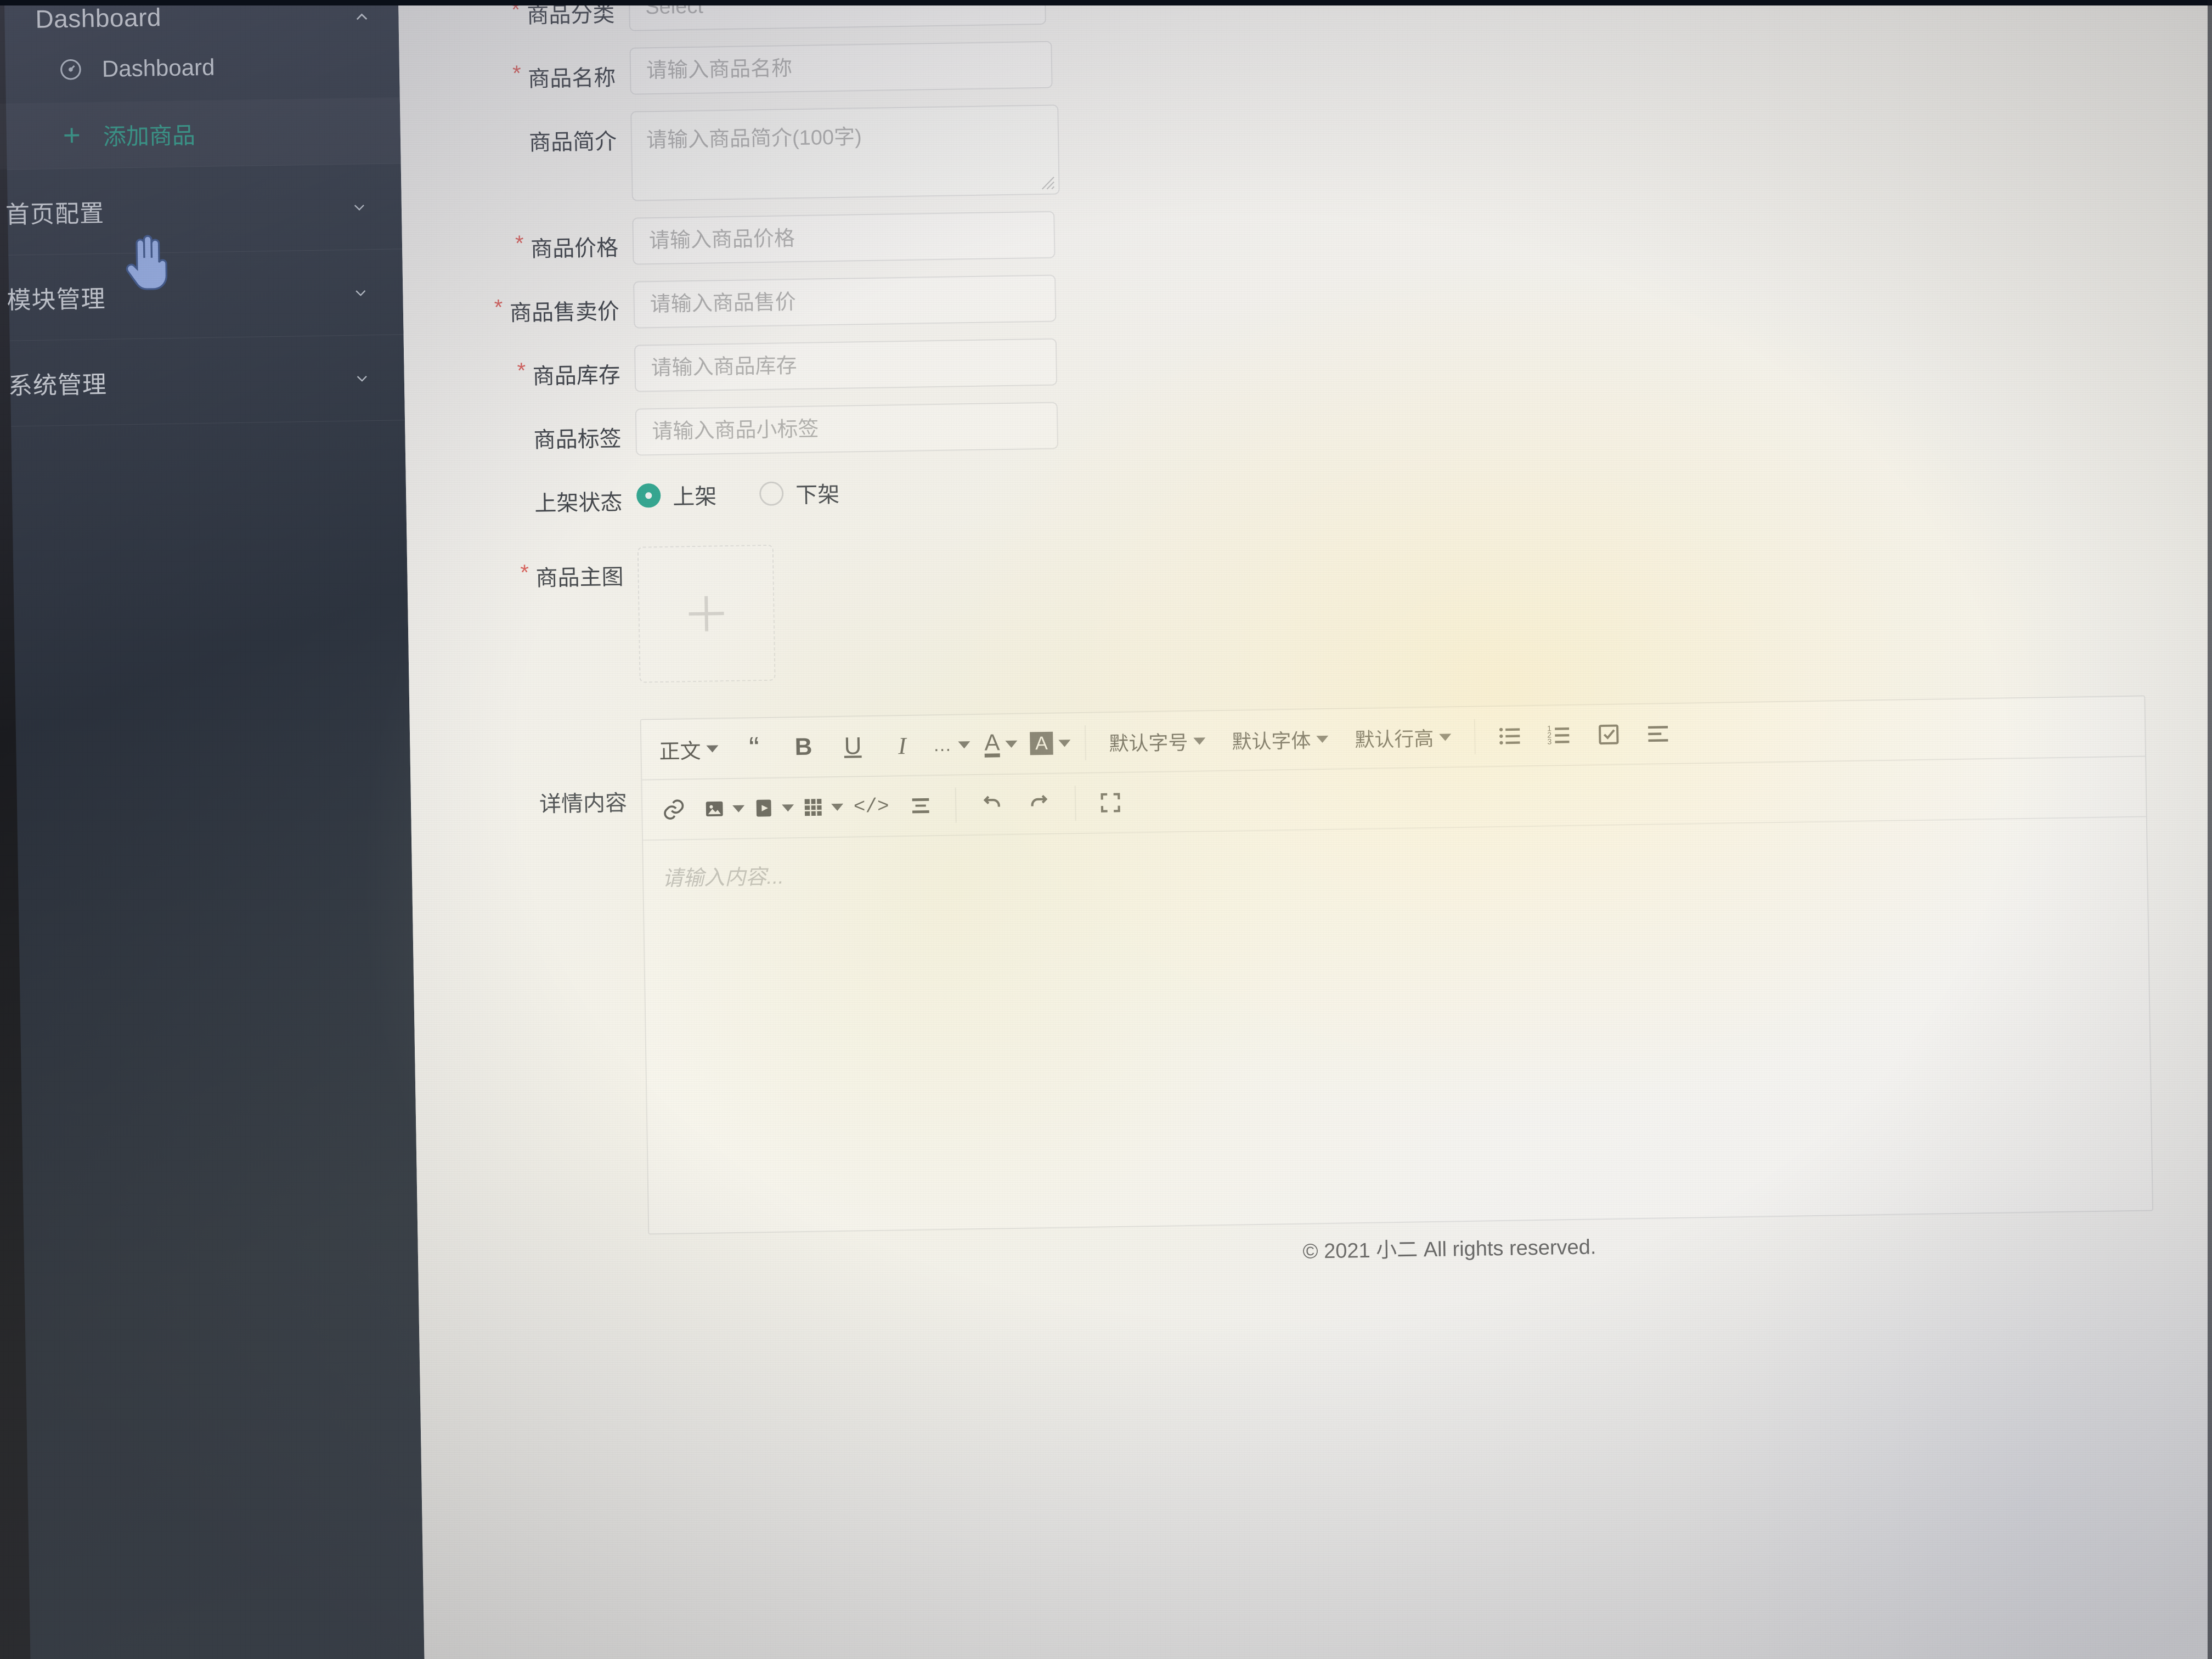 The image size is (2212, 1659). I want to click on align-left-icon, so click(1658, 734).